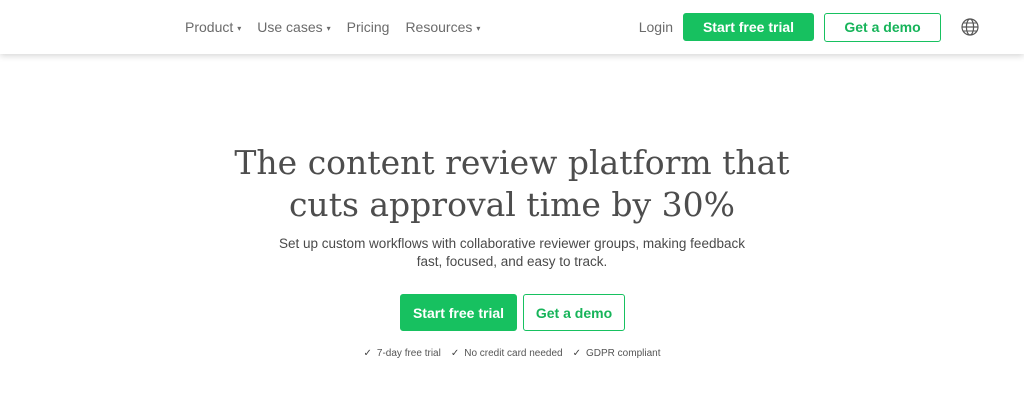 Image resolution: width=1024 pixels, height=413 pixels. Describe the element at coordinates (408, 353) in the screenshot. I see `perk-label: 7-day free trial` at that location.